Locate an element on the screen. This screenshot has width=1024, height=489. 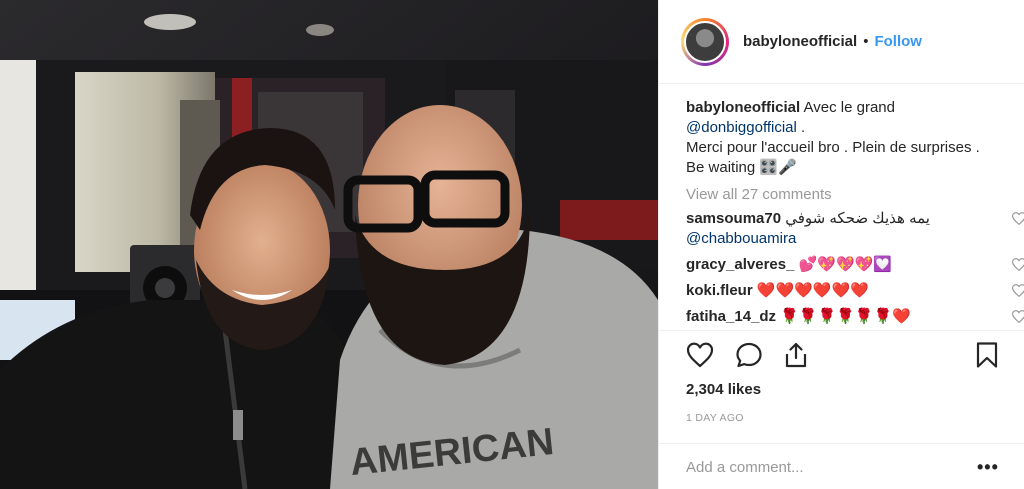
share-icon is located at coordinates (796, 355).